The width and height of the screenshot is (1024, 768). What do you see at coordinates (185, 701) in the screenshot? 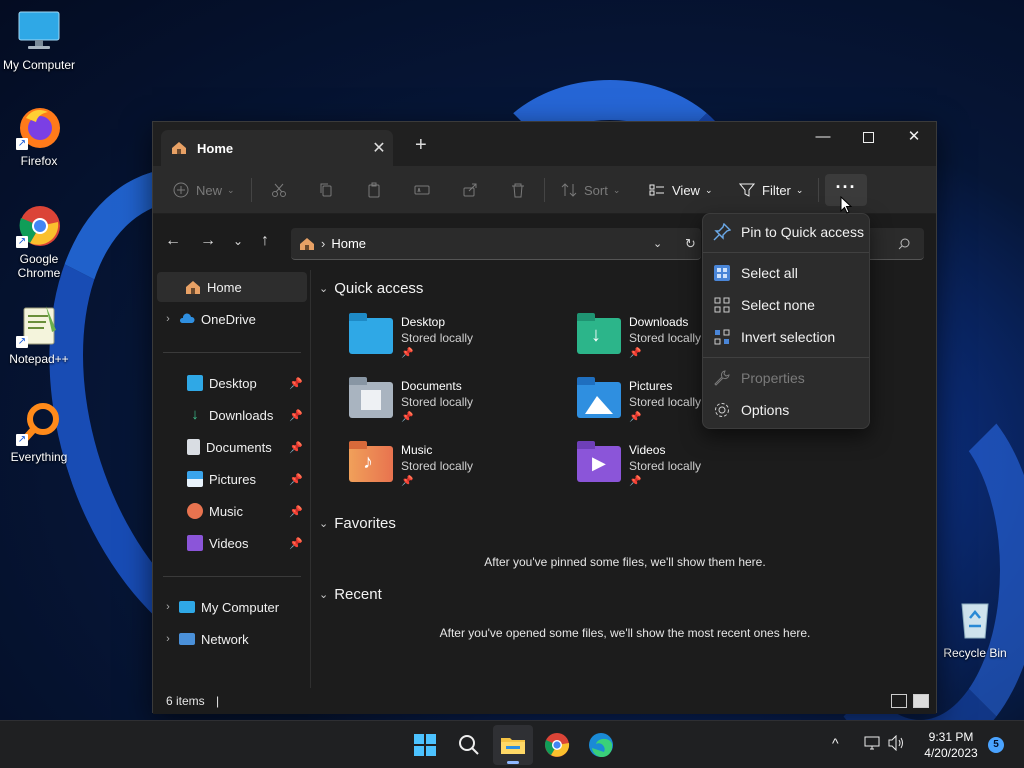
I see `item-count: 6 items` at bounding box center [185, 701].